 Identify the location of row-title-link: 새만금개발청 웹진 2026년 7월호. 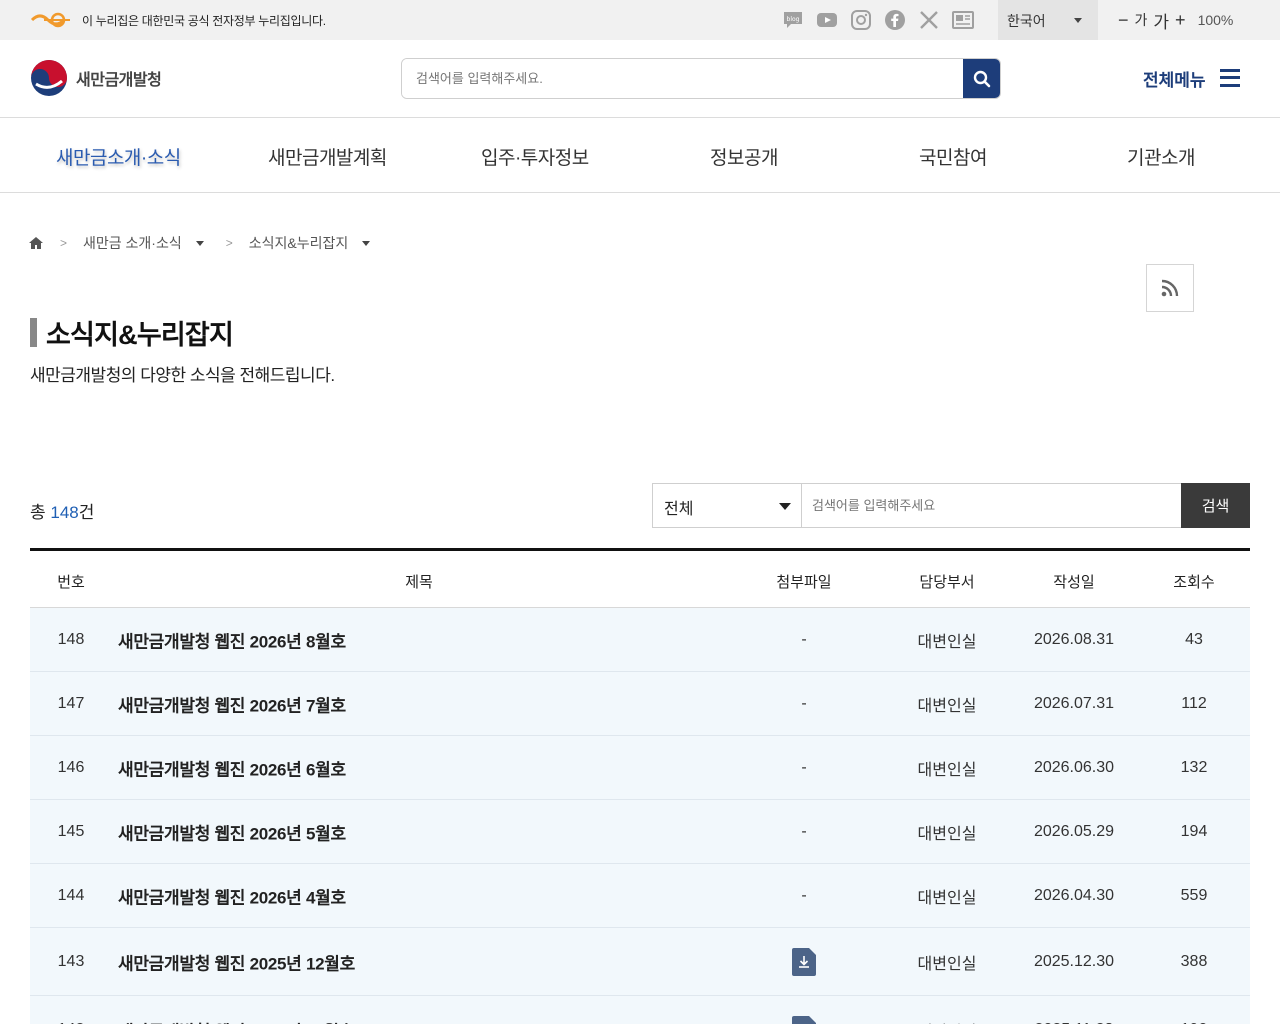
(232, 703).